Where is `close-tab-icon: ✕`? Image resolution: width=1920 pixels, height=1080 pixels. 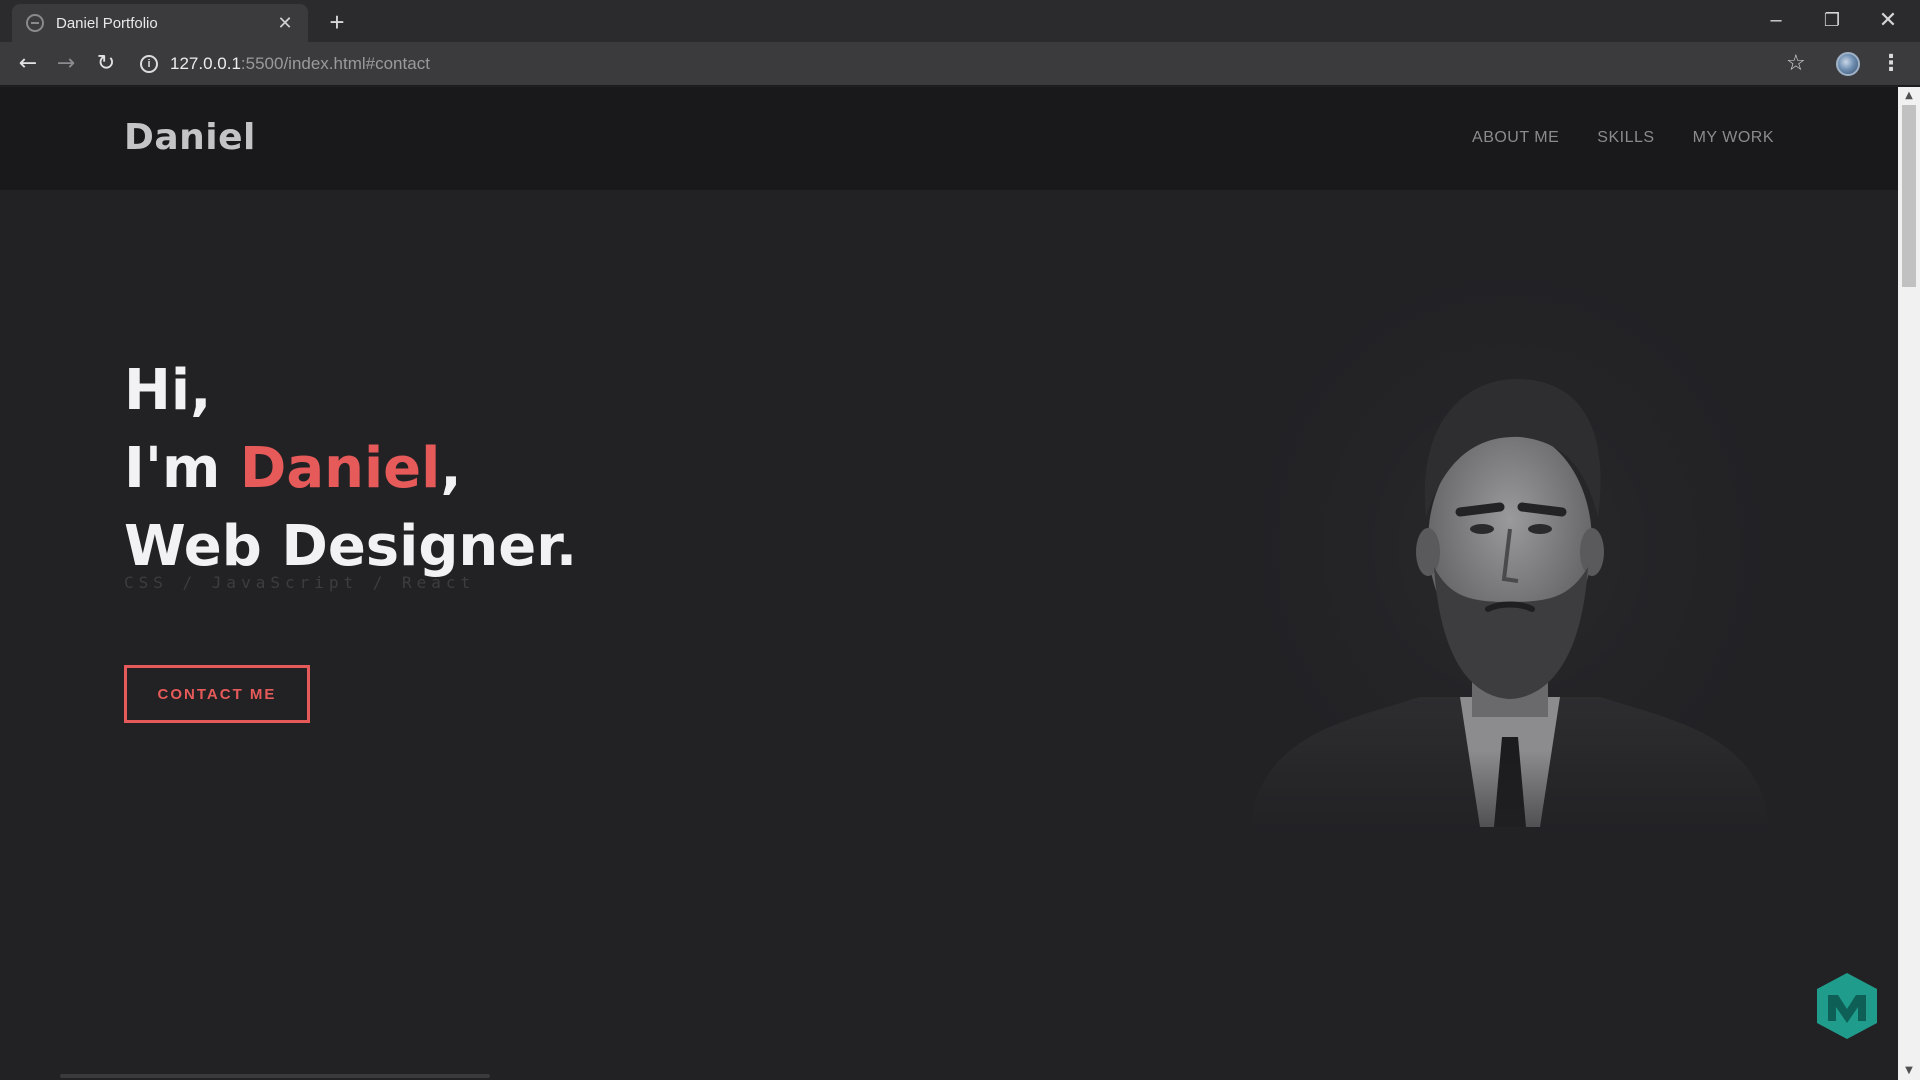 close-tab-icon: ✕ is located at coordinates (285, 23).